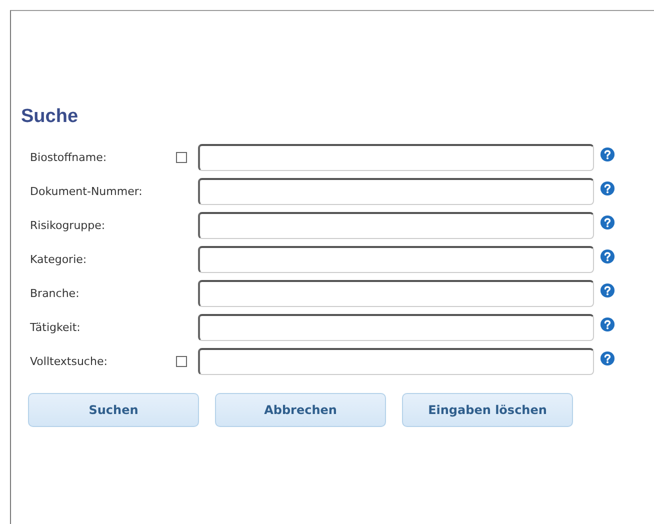 The width and height of the screenshot is (654, 524). I want to click on field-label: Volltextsuche:, so click(68, 361).